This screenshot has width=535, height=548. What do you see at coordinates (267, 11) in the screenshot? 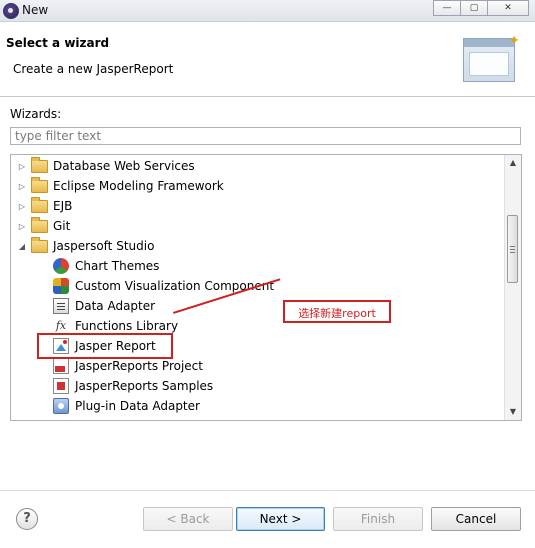
I see `window-title-bar: New — ▢ ✕` at bounding box center [267, 11].